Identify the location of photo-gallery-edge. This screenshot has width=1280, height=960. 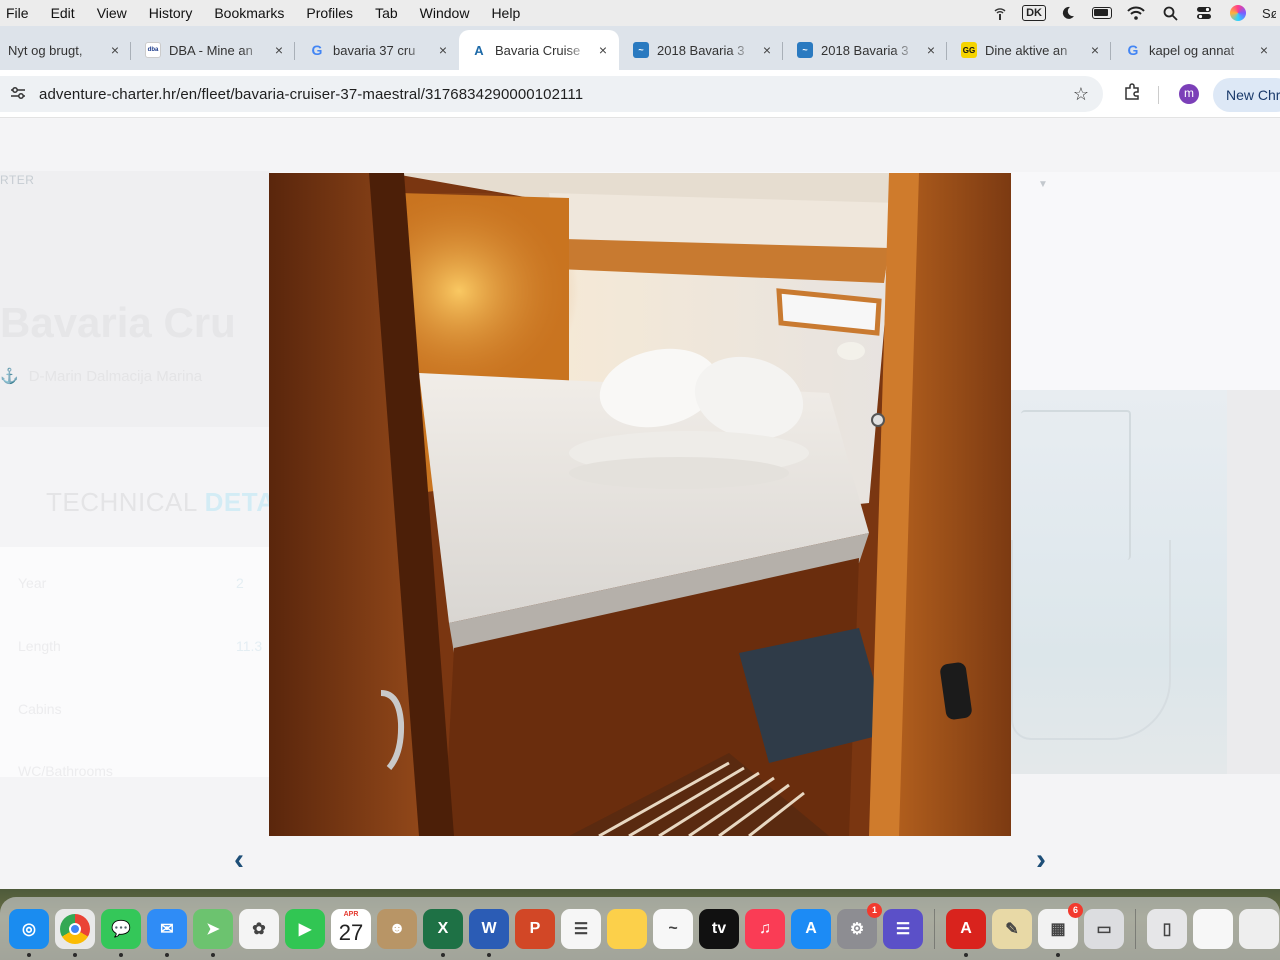
(1253, 582).